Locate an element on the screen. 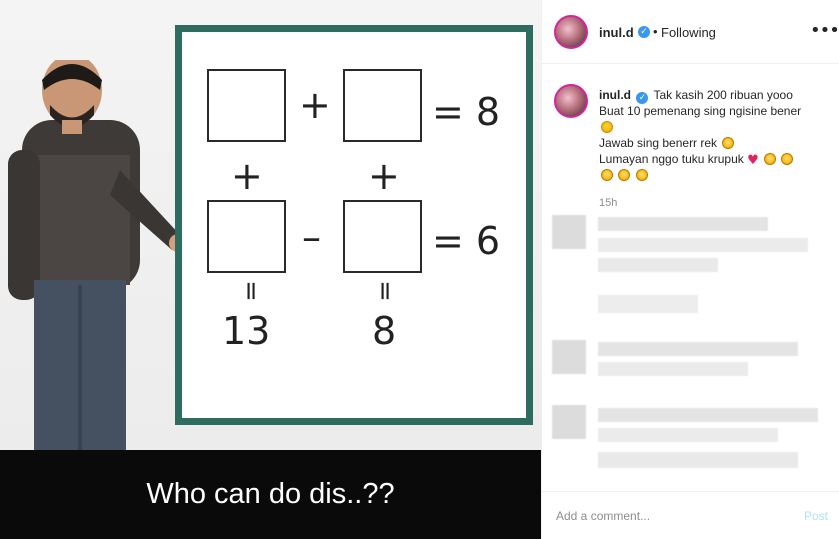  comment-footer: Add a comment... Post is located at coordinates (690, 515).